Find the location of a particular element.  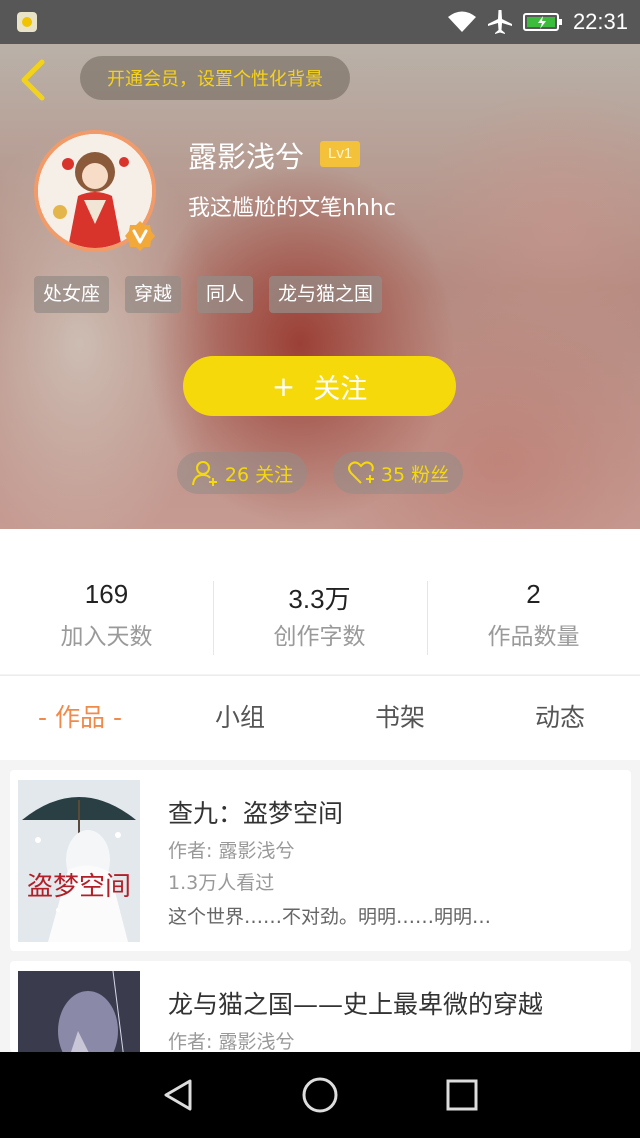

work-card: 龙与猫之国——史上最卑微的穿越 作者: 露影浅兮 is located at coordinates (320, 1006).